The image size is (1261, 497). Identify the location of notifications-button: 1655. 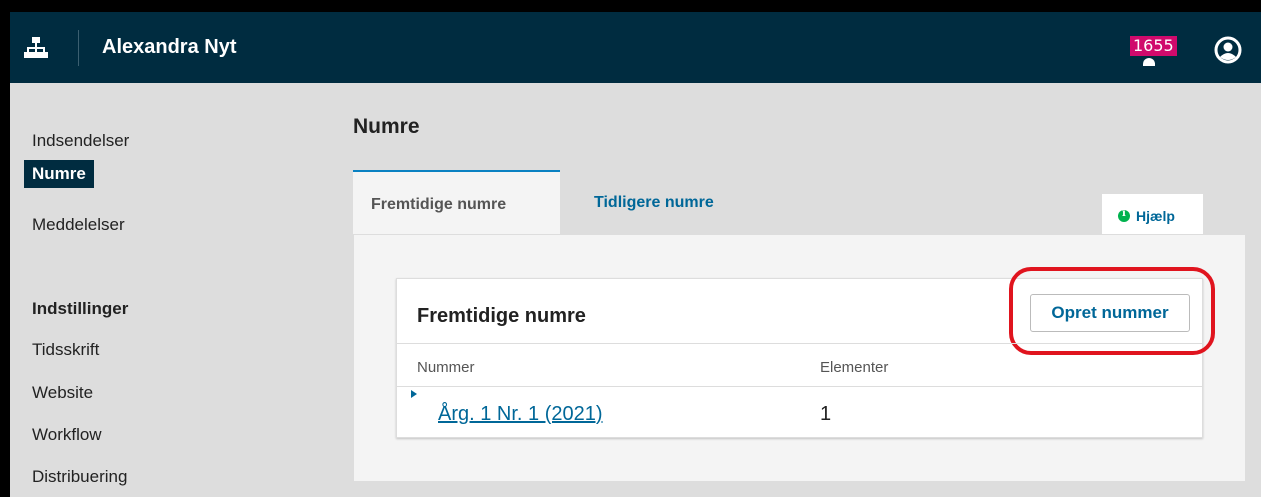
(1153, 54).